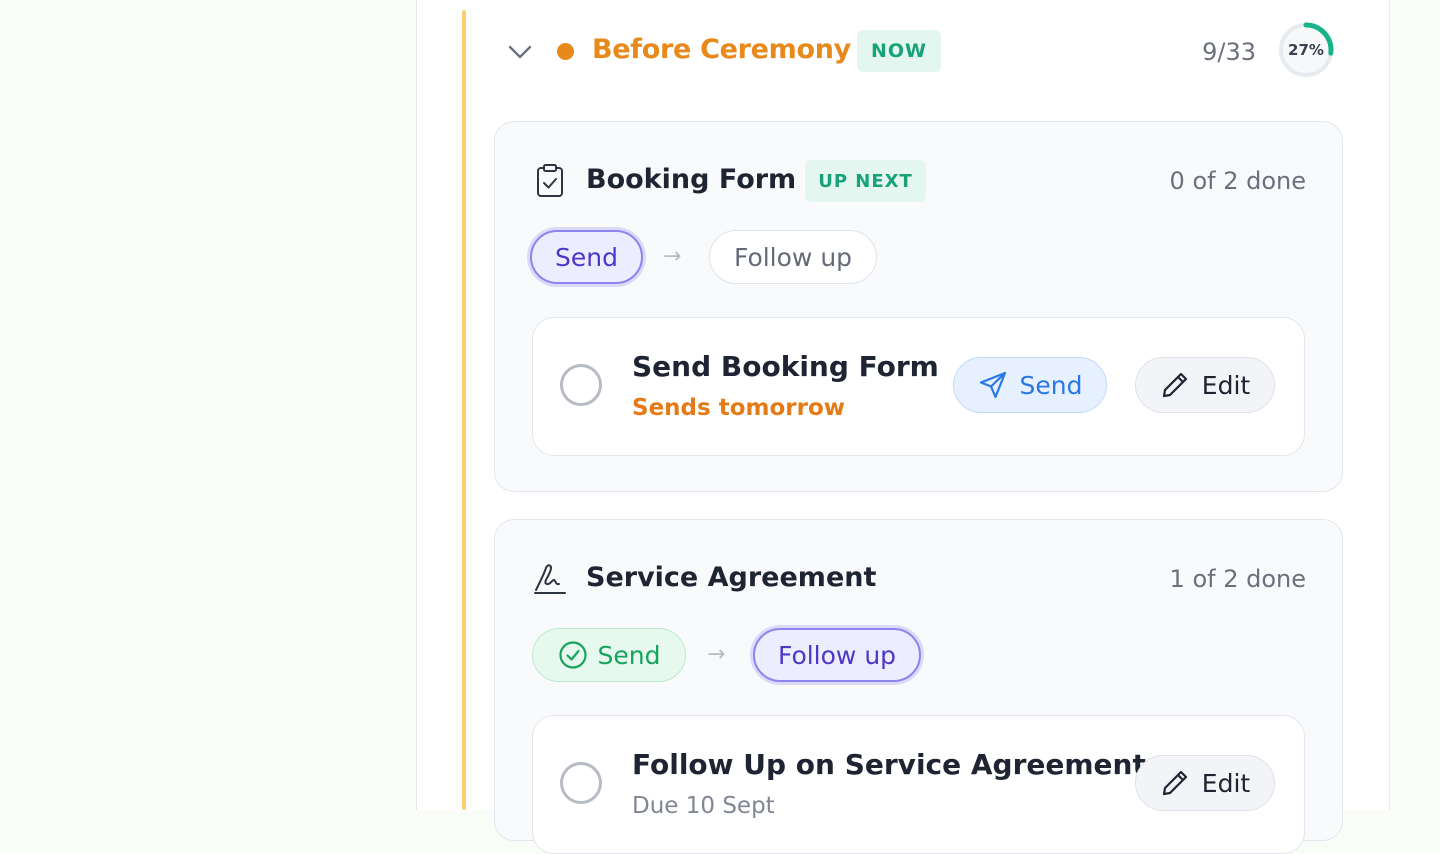  Describe the element at coordinates (565, 51) in the screenshot. I see `phase-status-dot` at that location.